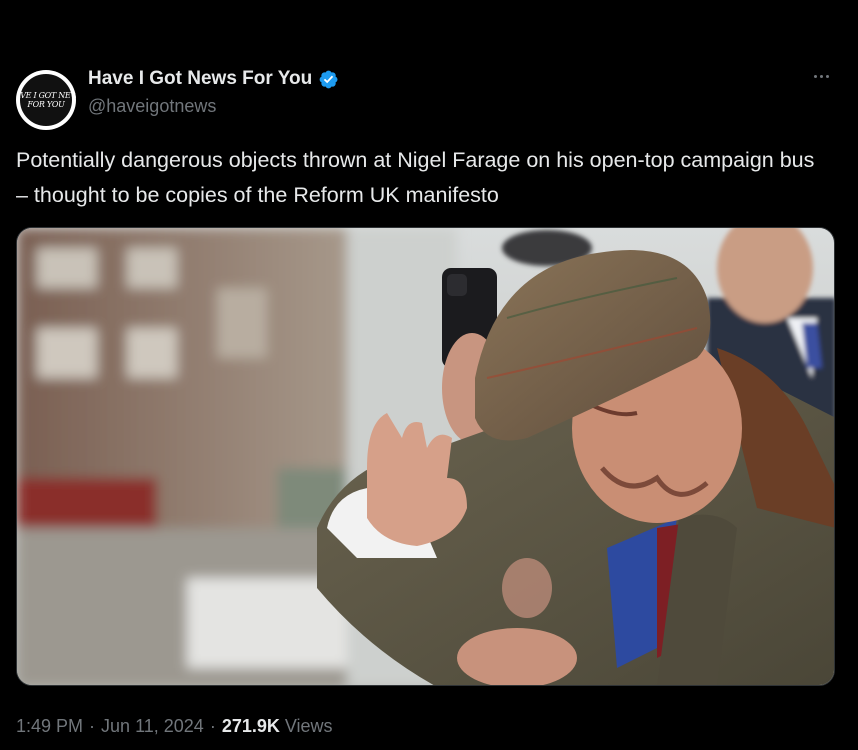  I want to click on more-options-icon, so click(821, 76).